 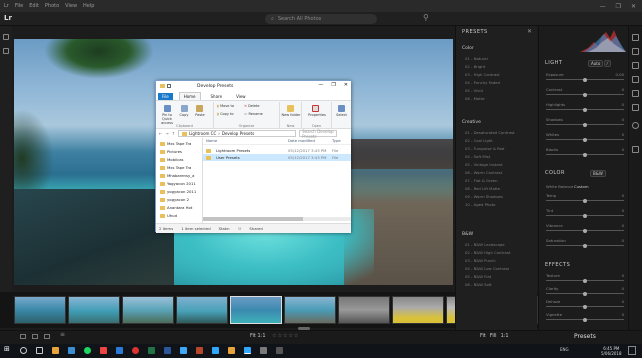 I want to click on close-button: ✕, so click(x=633, y=6).